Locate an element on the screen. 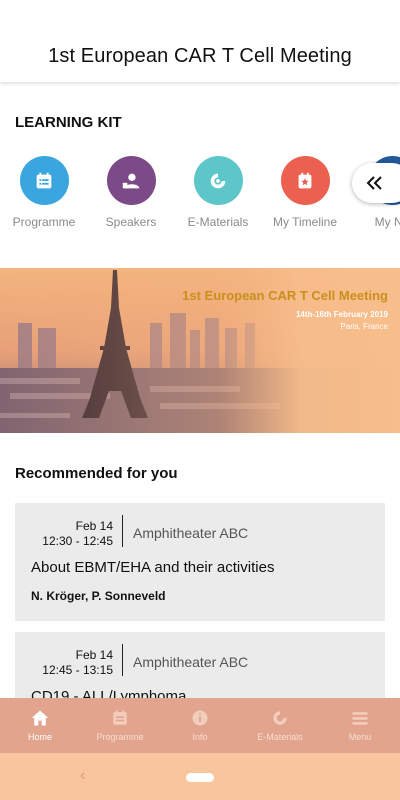 The width and height of the screenshot is (400, 800). bottom-tab-bar: Home Programme Info E-Materials Menu is located at coordinates (200, 725).